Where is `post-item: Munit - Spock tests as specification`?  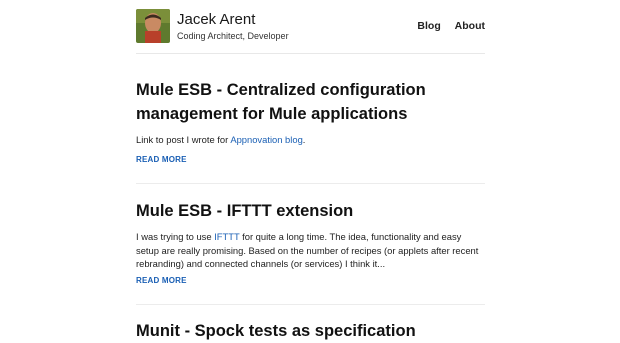
post-item: Munit - Spock tests as specification is located at coordinates (310, 331).